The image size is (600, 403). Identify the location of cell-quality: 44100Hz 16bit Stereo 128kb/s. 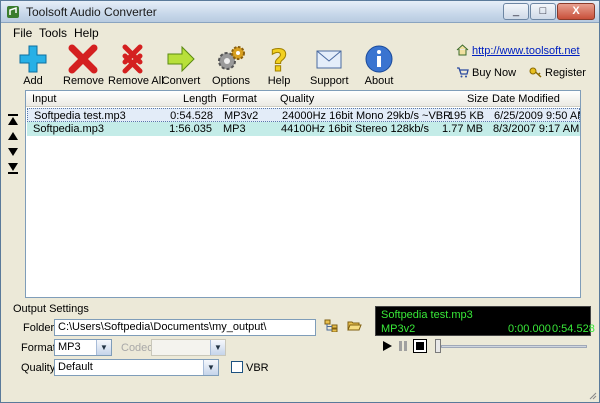
(355, 129).